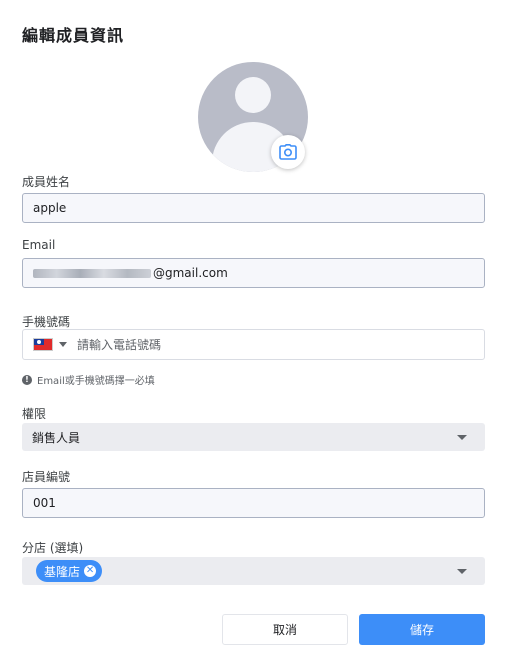 This screenshot has height=659, width=508. What do you see at coordinates (44, 503) in the screenshot?
I see `store-number-value: 001` at bounding box center [44, 503].